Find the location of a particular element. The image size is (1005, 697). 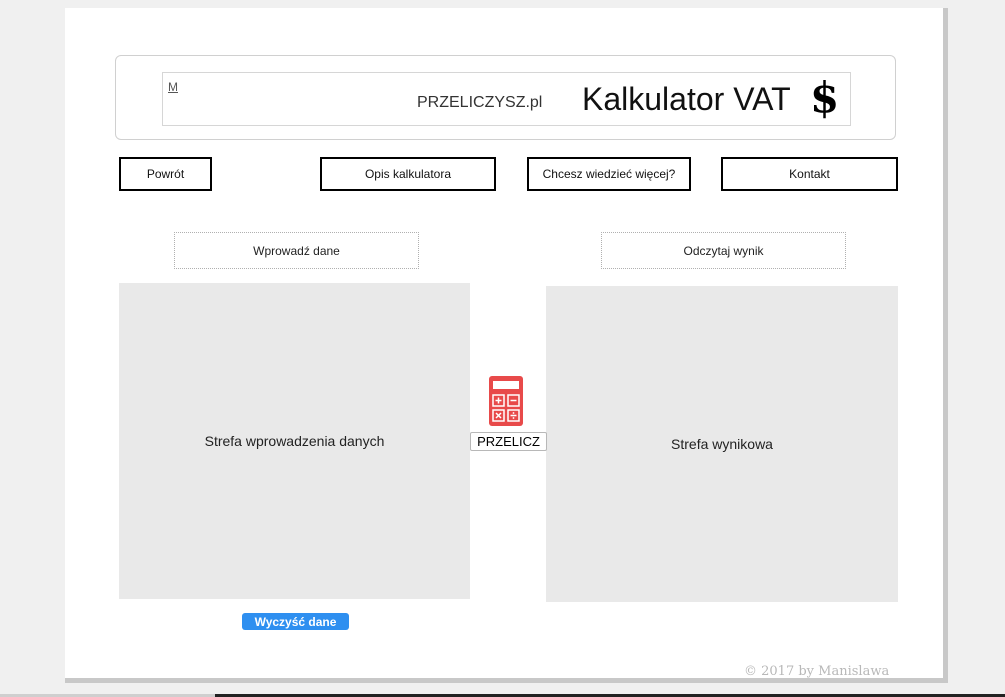

calculate-button: PRZELICZ is located at coordinates (508, 441).